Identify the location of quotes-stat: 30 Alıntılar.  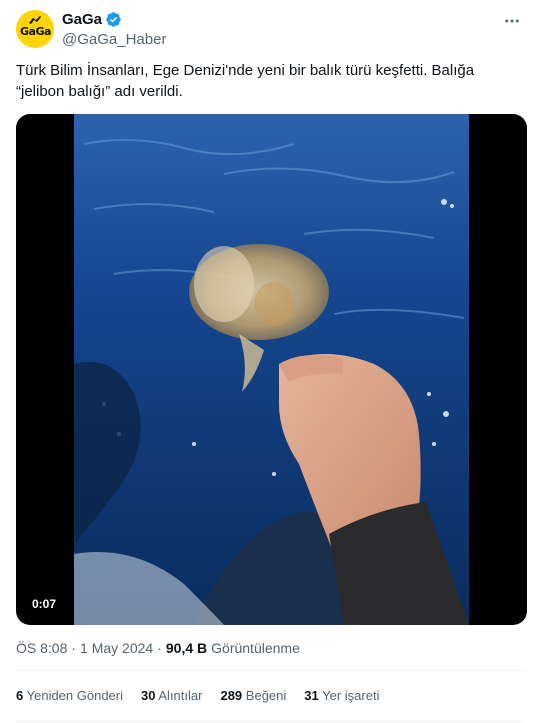
(171, 695).